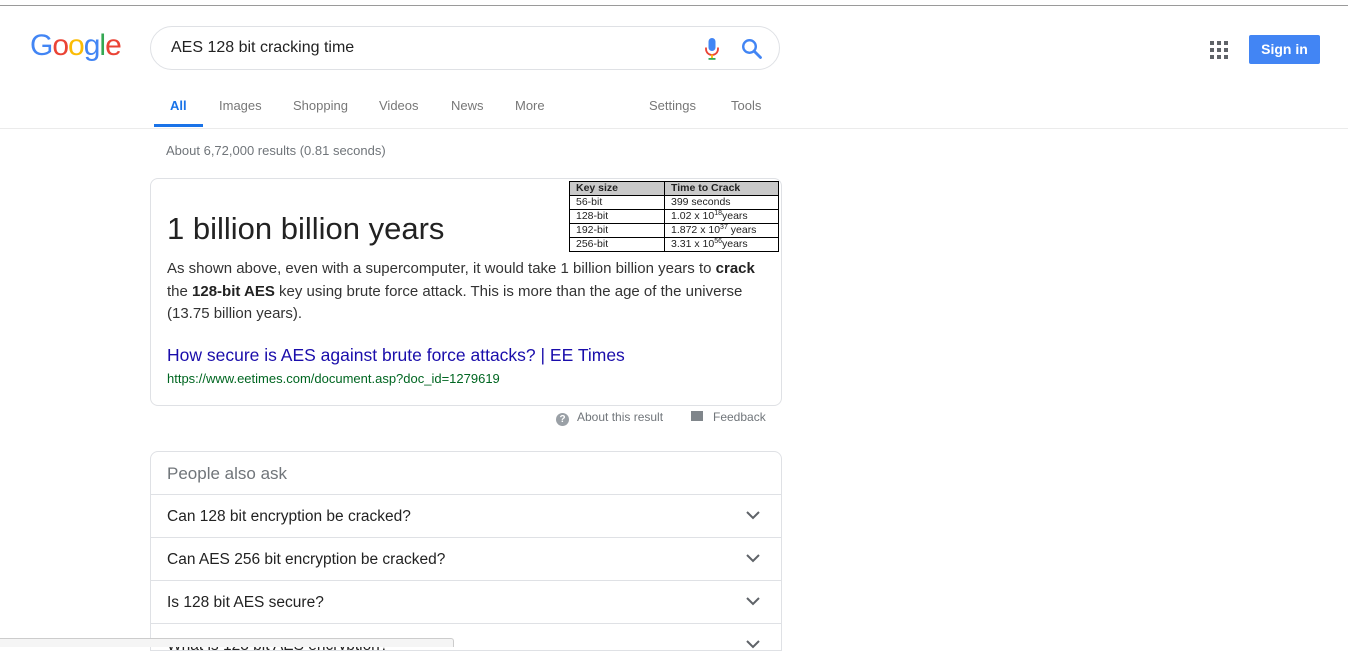  I want to click on table-row: 192-bit 1.872 x 1037 years, so click(674, 230).